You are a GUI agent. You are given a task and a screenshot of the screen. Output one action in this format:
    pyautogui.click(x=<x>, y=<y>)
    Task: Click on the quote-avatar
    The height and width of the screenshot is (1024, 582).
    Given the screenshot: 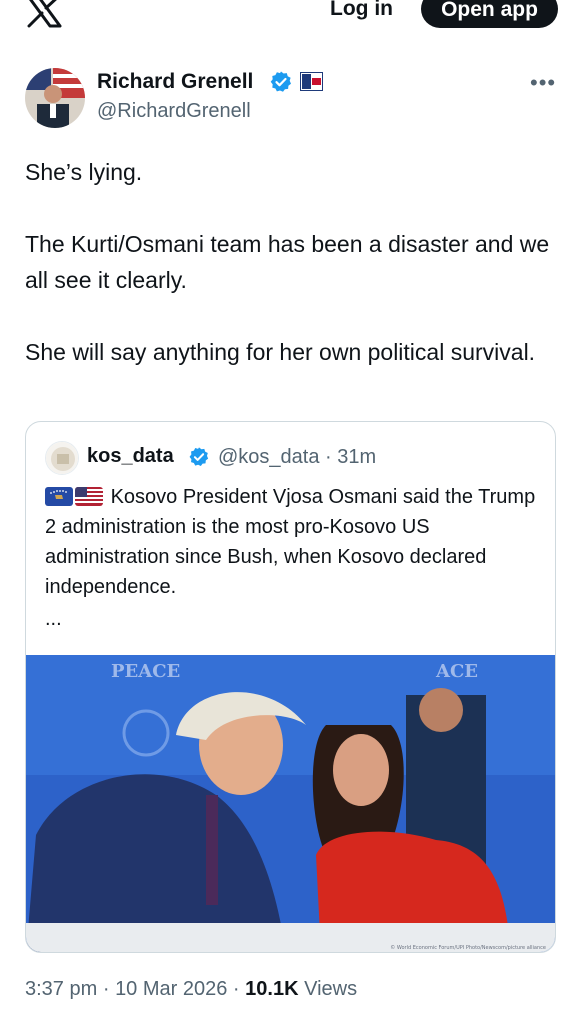 What is the action you would take?
    pyautogui.click(x=62, y=458)
    